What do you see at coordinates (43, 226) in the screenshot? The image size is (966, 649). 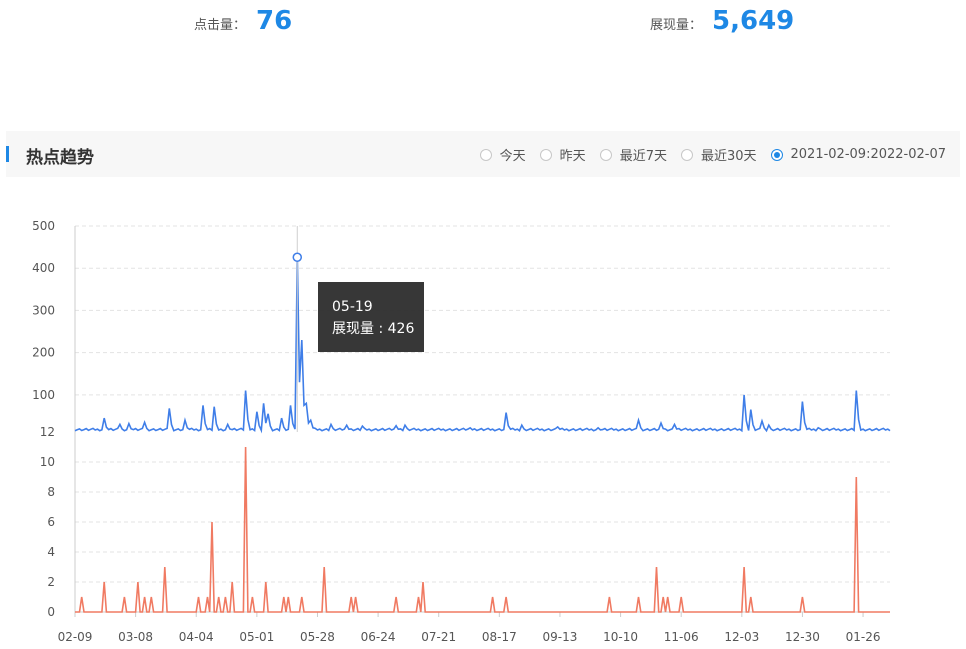 I see `y-tick-label: 500` at bounding box center [43, 226].